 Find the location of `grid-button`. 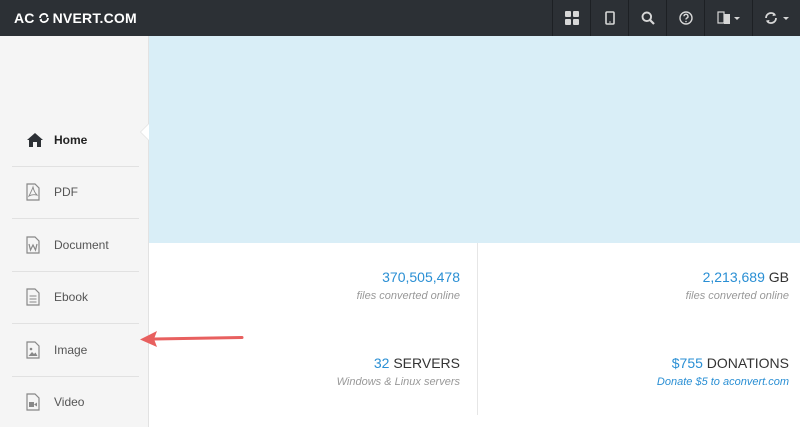

grid-button is located at coordinates (571, 18).